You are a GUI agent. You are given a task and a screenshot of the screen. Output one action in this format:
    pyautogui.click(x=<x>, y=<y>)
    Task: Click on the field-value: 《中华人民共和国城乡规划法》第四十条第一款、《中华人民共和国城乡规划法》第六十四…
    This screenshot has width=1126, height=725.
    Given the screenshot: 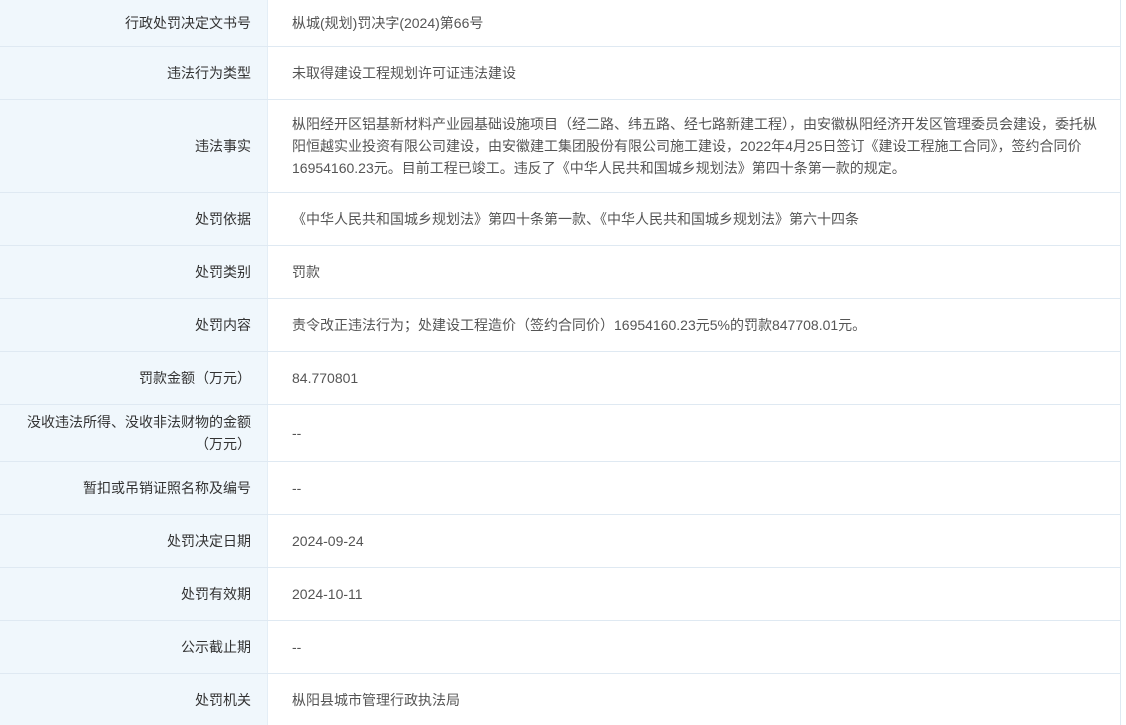 What is the action you would take?
    pyautogui.click(x=575, y=219)
    